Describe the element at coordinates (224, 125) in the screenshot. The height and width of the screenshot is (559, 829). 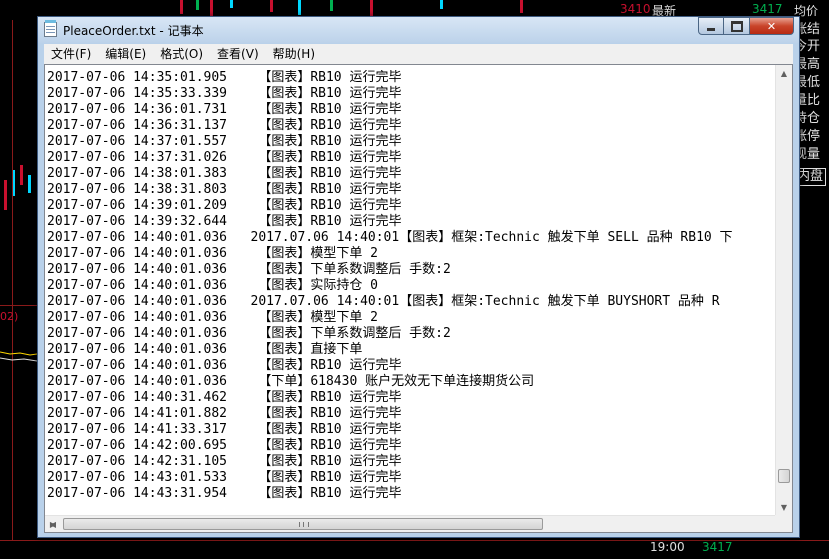
I see `text-line: 2017-07-06 14:36:31.137 【图表】RB10 运行完毕` at that location.